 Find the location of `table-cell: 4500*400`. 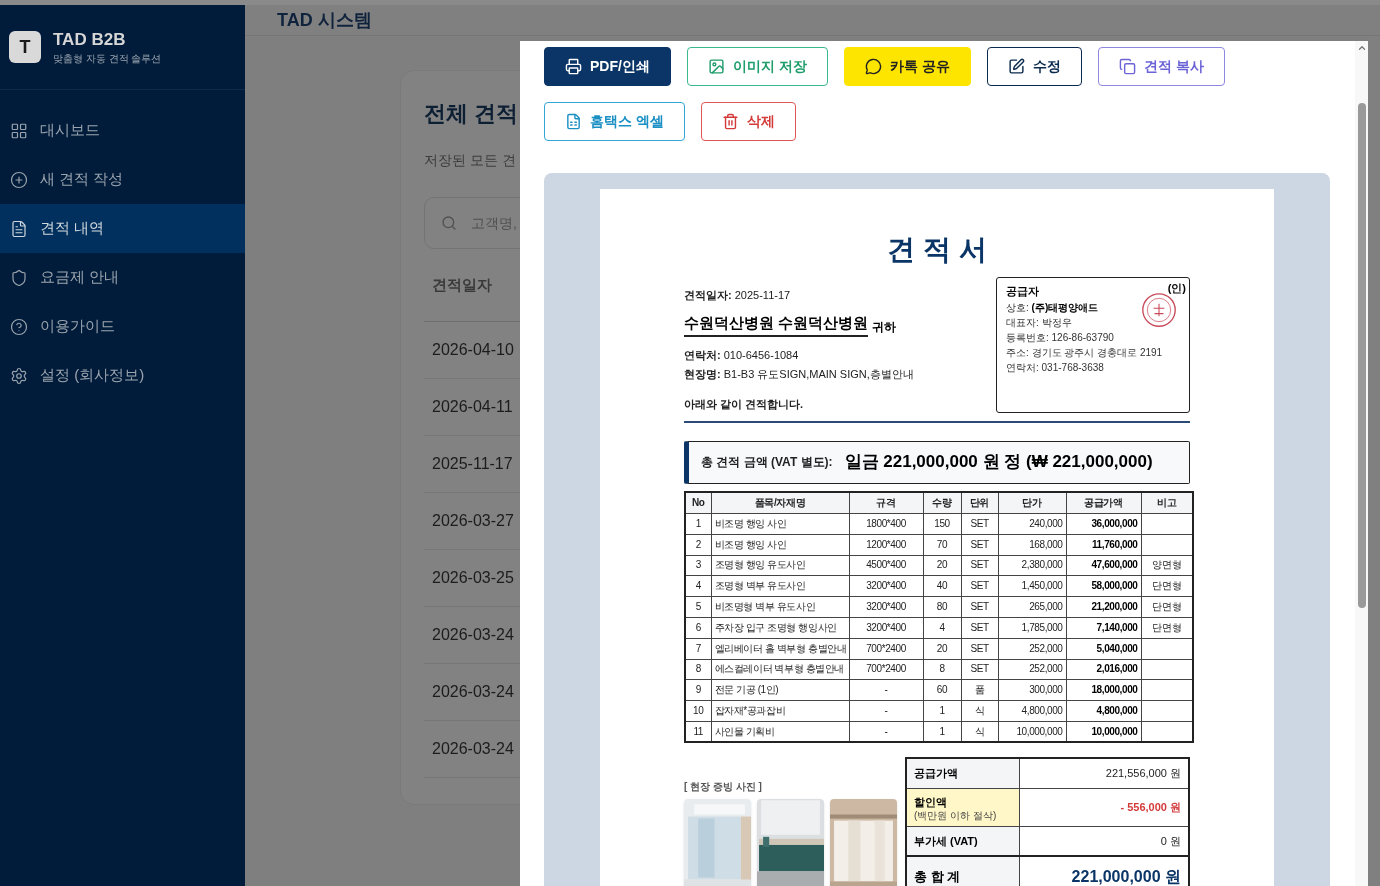

table-cell: 4500*400 is located at coordinates (886, 565).